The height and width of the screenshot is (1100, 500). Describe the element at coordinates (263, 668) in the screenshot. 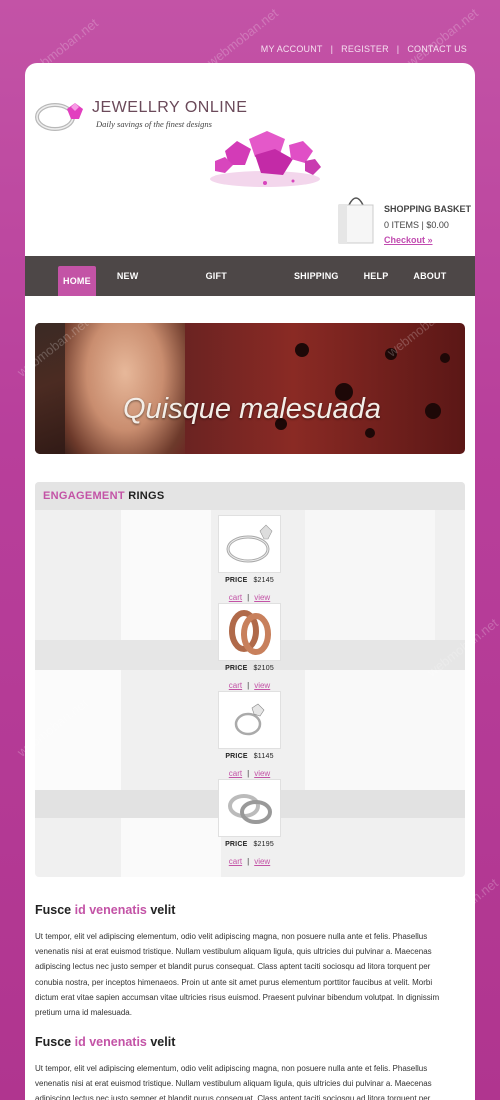

I see `price-value: $2105` at that location.